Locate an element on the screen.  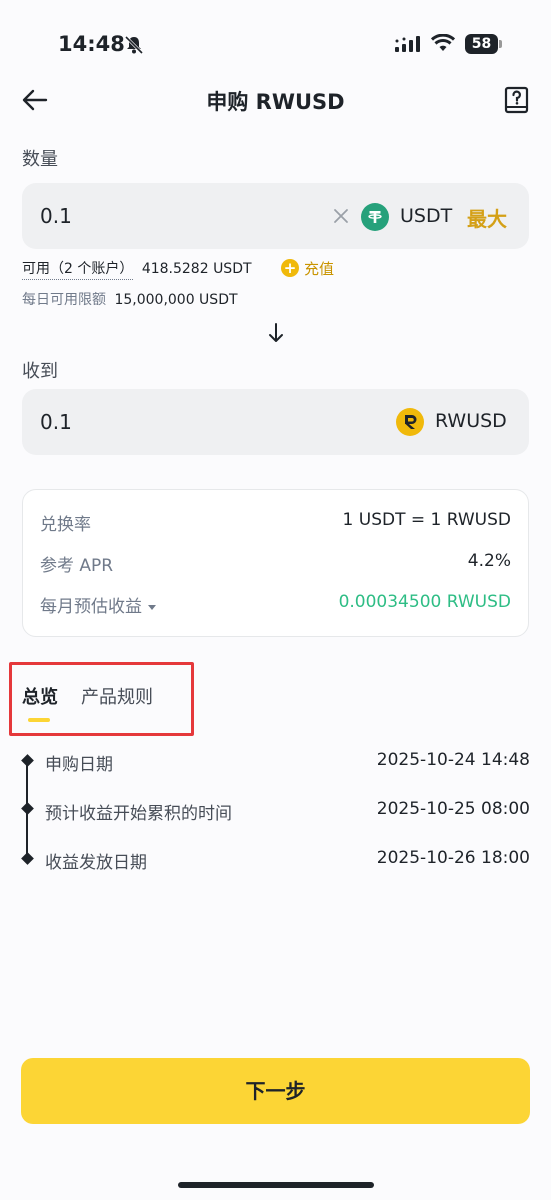
tab-overview: 总览 is located at coordinates (40, 696).